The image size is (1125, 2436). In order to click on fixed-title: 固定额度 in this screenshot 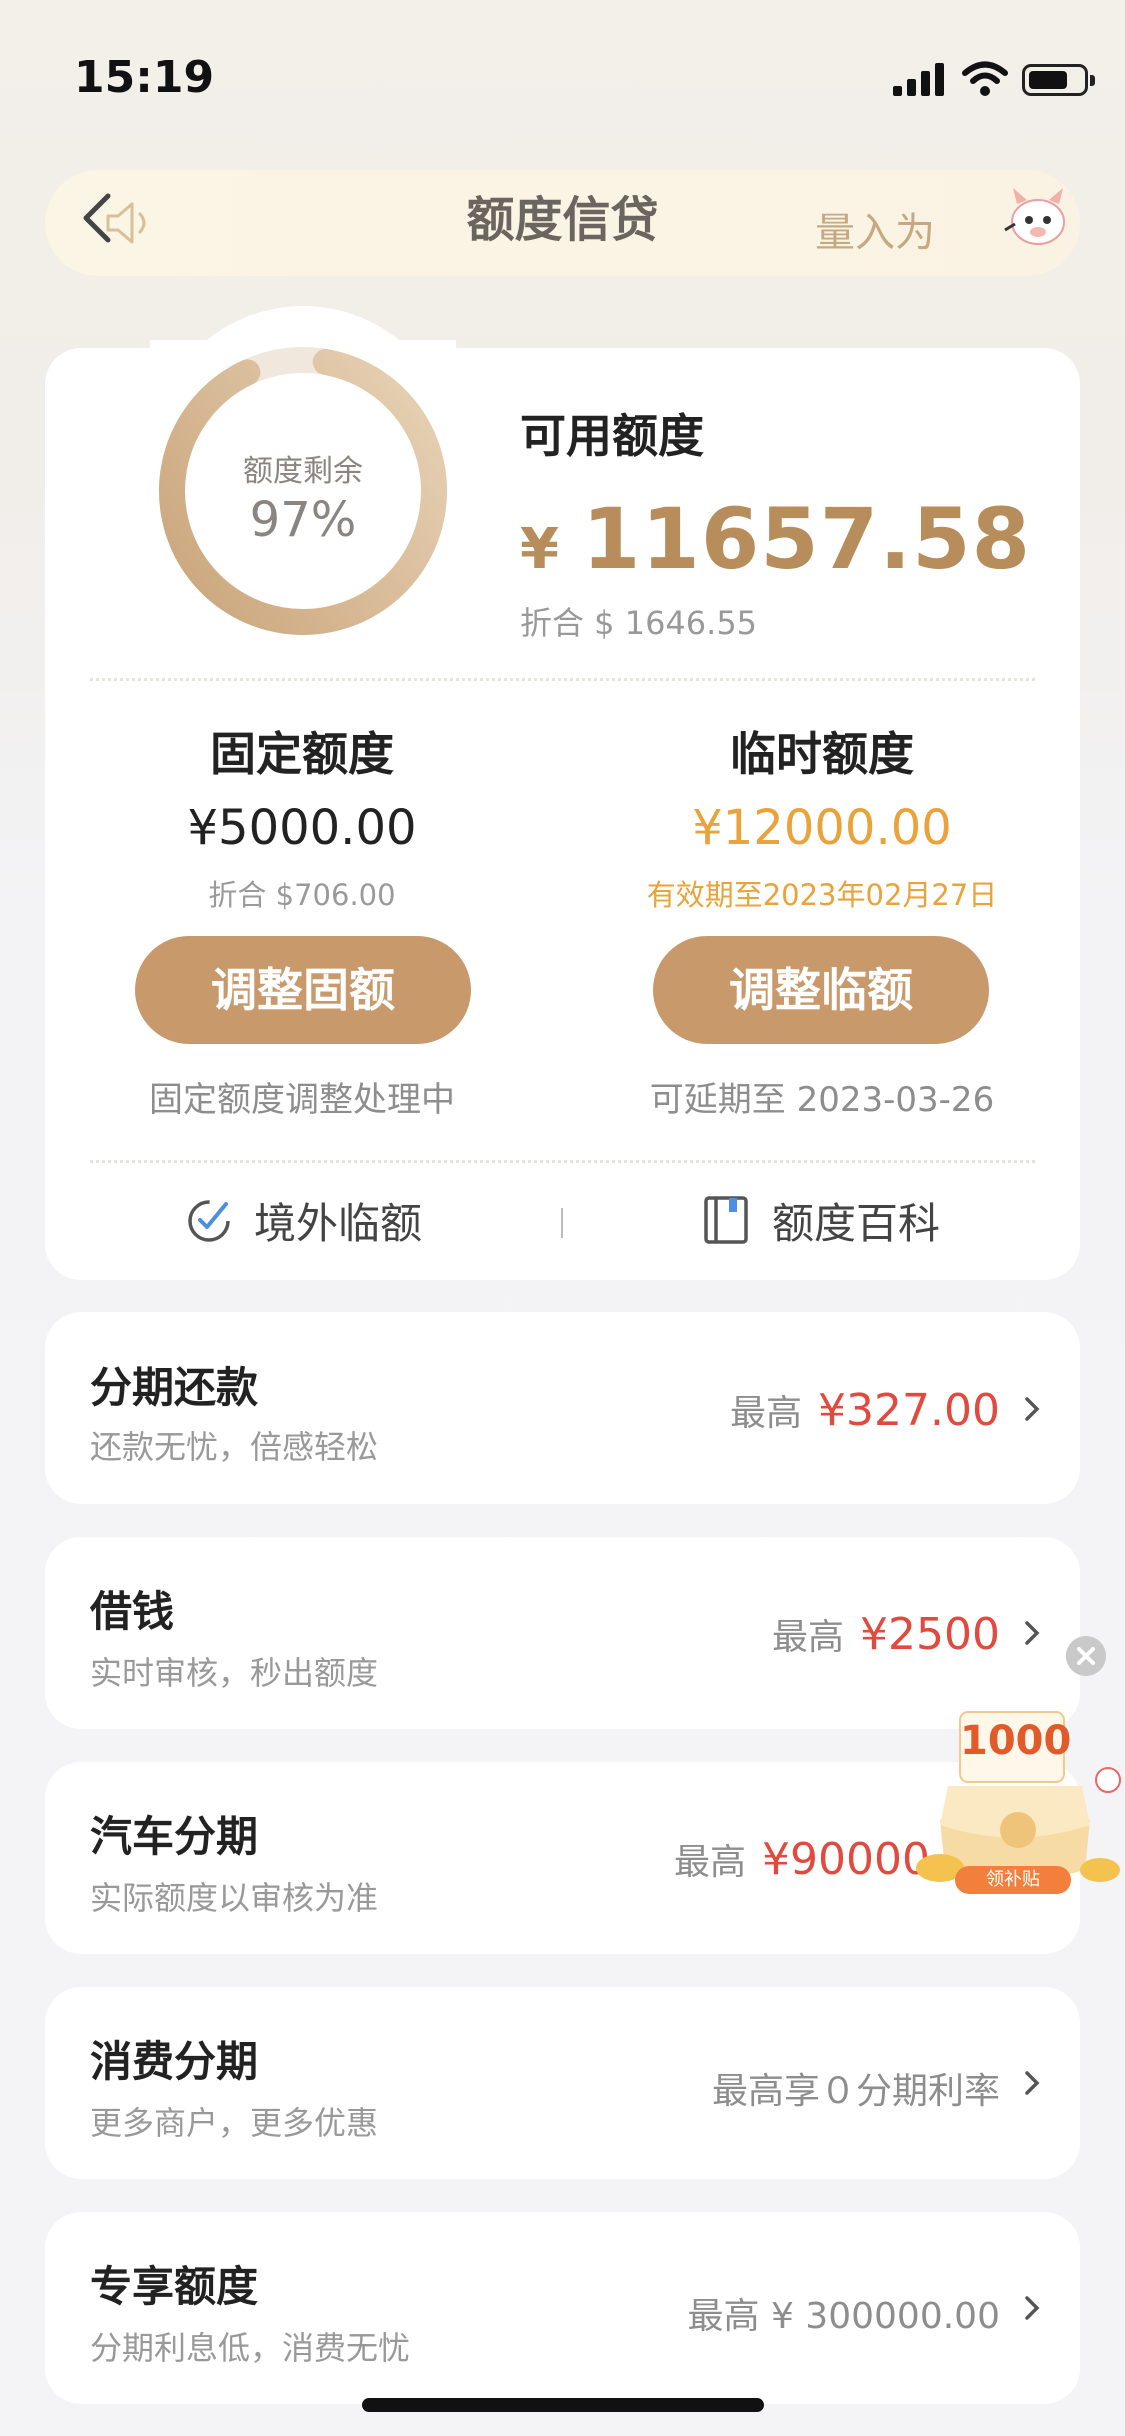, I will do `click(302, 754)`.